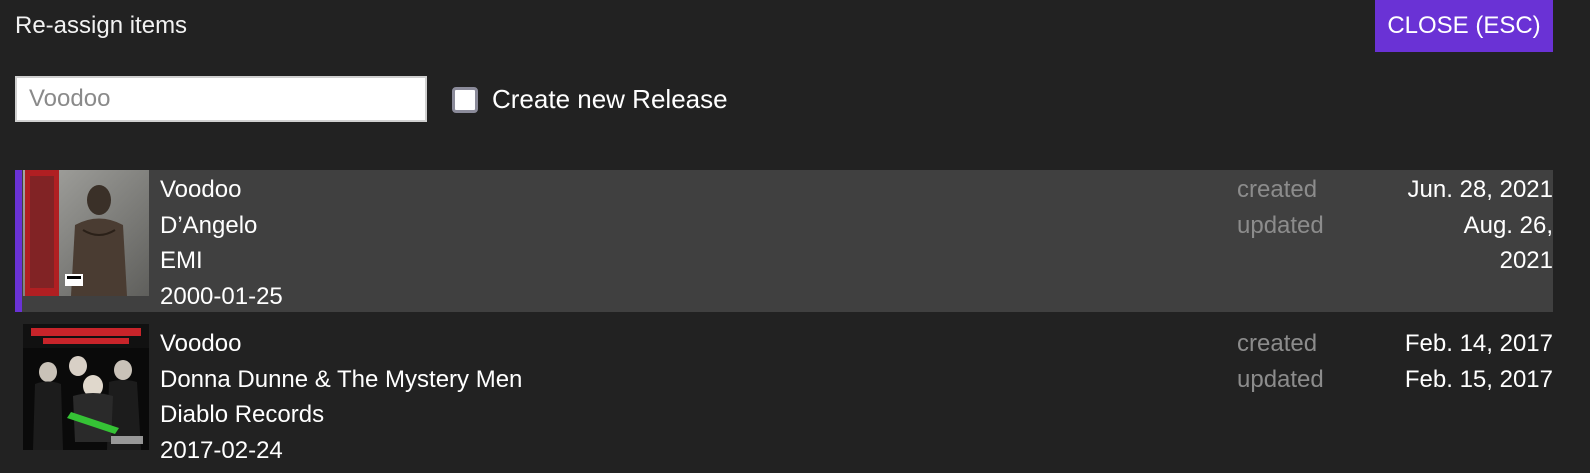  Describe the element at coordinates (1468, 361) in the screenshot. I see `meta-values: Feb. 14, 2017 Feb. 15, 2017` at that location.